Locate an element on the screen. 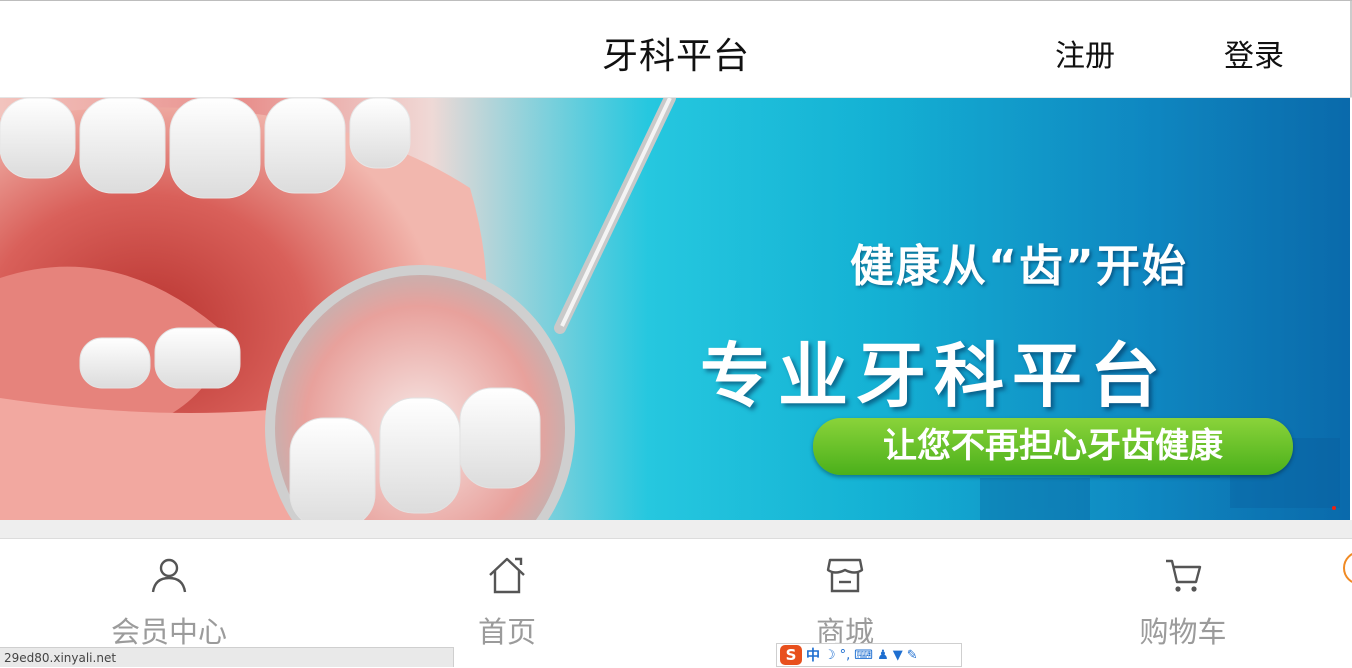 This screenshot has width=1352, height=668. wrench-icon: ✎ is located at coordinates (912, 655).